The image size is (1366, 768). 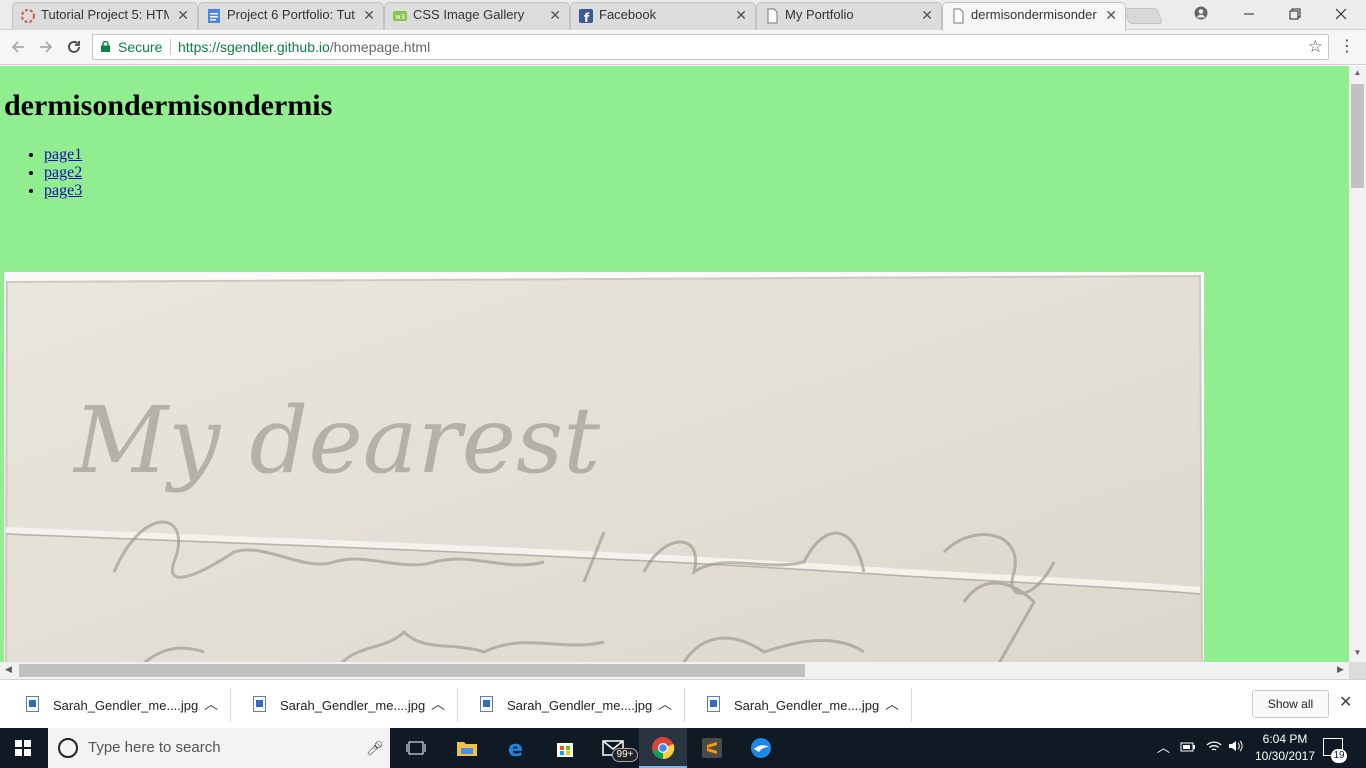 I want to click on scroll-down-icon: ▼, so click(x=1357, y=652).